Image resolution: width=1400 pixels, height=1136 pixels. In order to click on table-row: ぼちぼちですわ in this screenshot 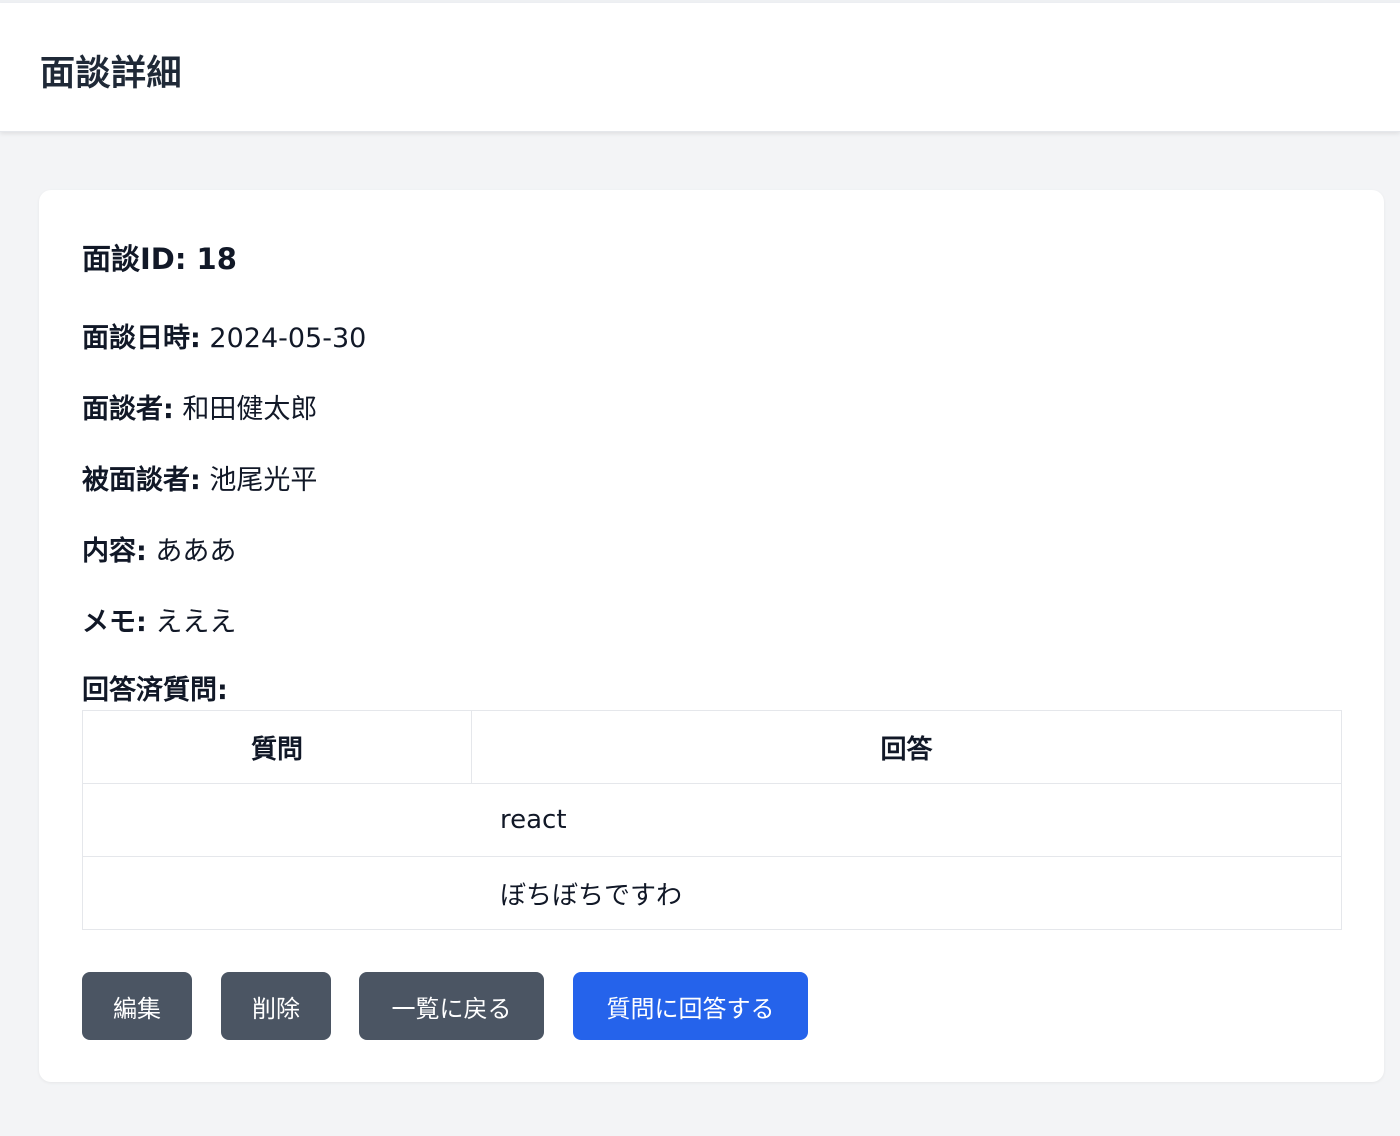, I will do `click(712, 893)`.